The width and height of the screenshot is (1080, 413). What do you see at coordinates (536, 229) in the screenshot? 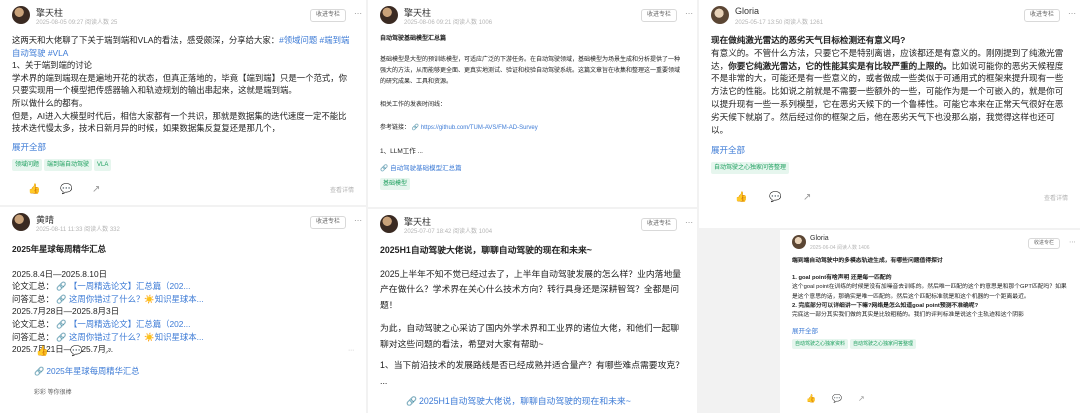
I see `post-header: 擎天柱 2025-07-07 18:42 阅读人数 1004 收进专栏 ⋯` at bounding box center [536, 229].